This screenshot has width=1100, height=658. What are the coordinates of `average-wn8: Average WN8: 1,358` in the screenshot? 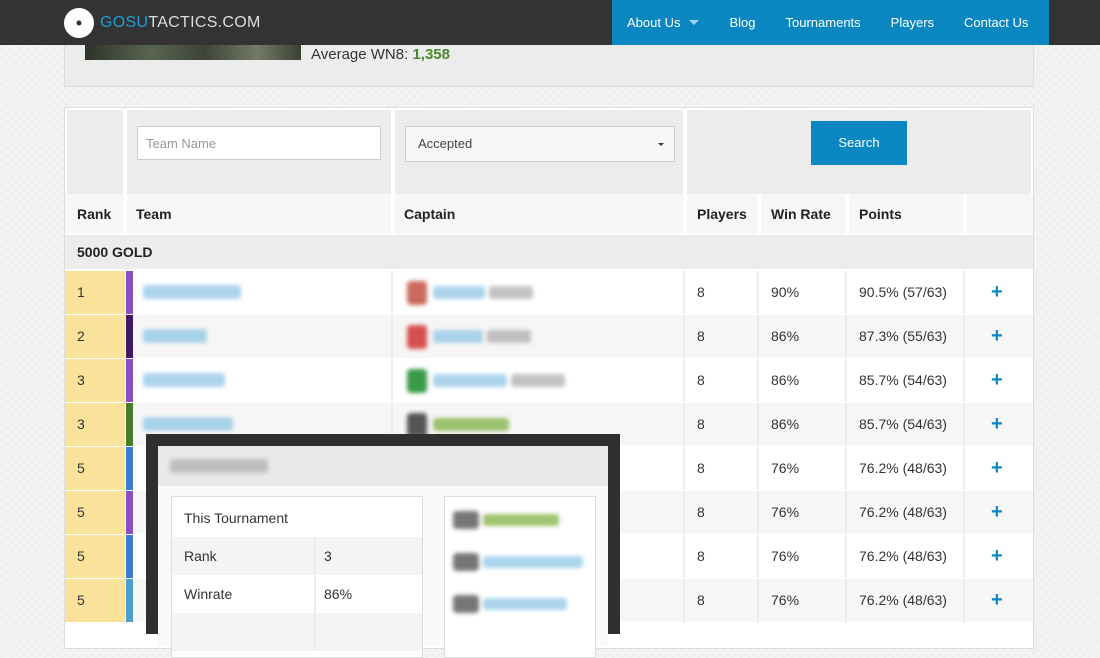 It's located at (380, 54).